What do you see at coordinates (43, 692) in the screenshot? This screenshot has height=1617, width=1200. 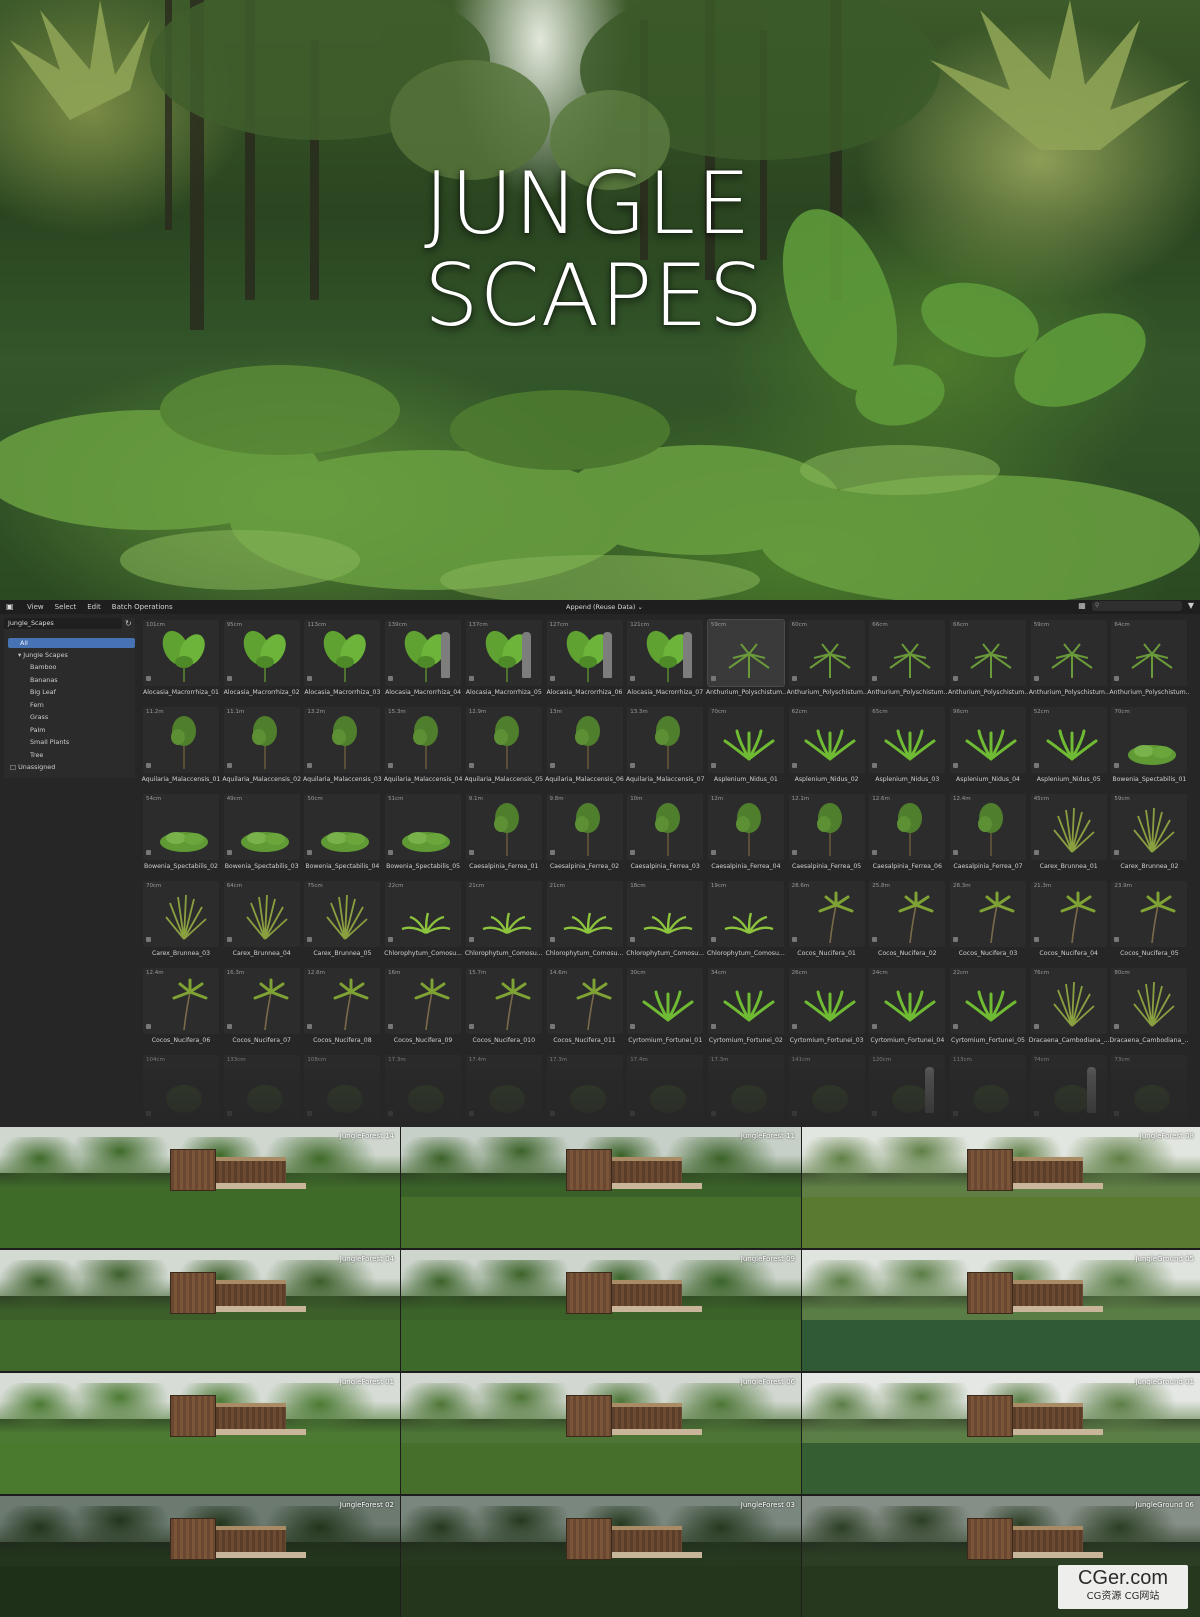 I see `catalog-item-big-leaf: Big Leaf` at bounding box center [43, 692].